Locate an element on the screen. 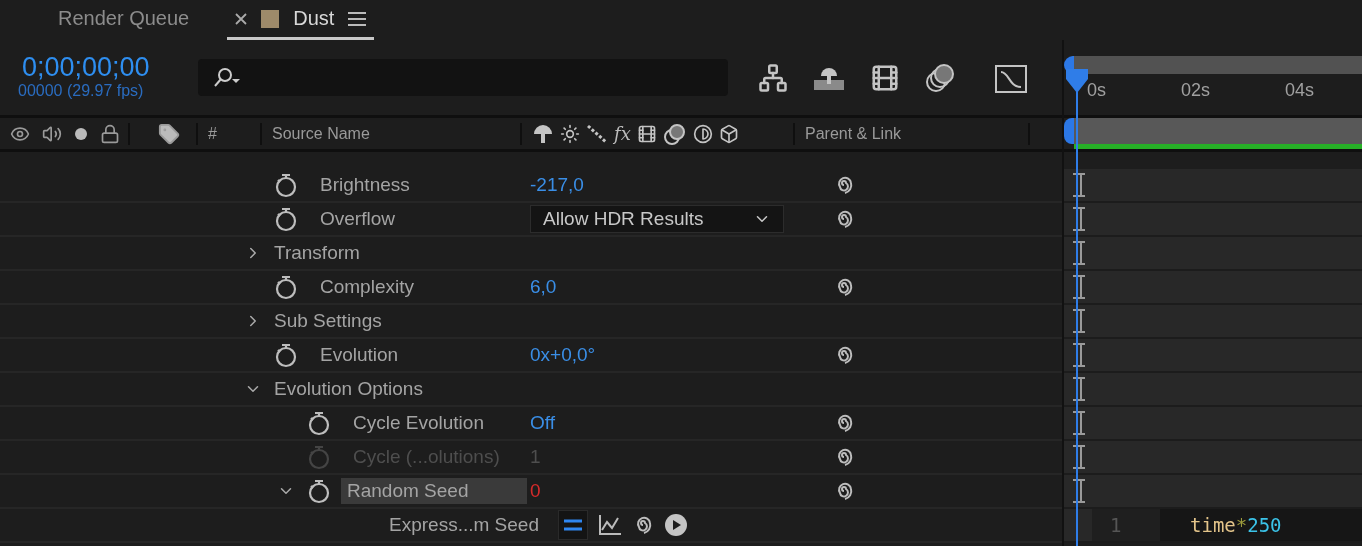  property-value: 0x+0,0° is located at coordinates (563, 355).